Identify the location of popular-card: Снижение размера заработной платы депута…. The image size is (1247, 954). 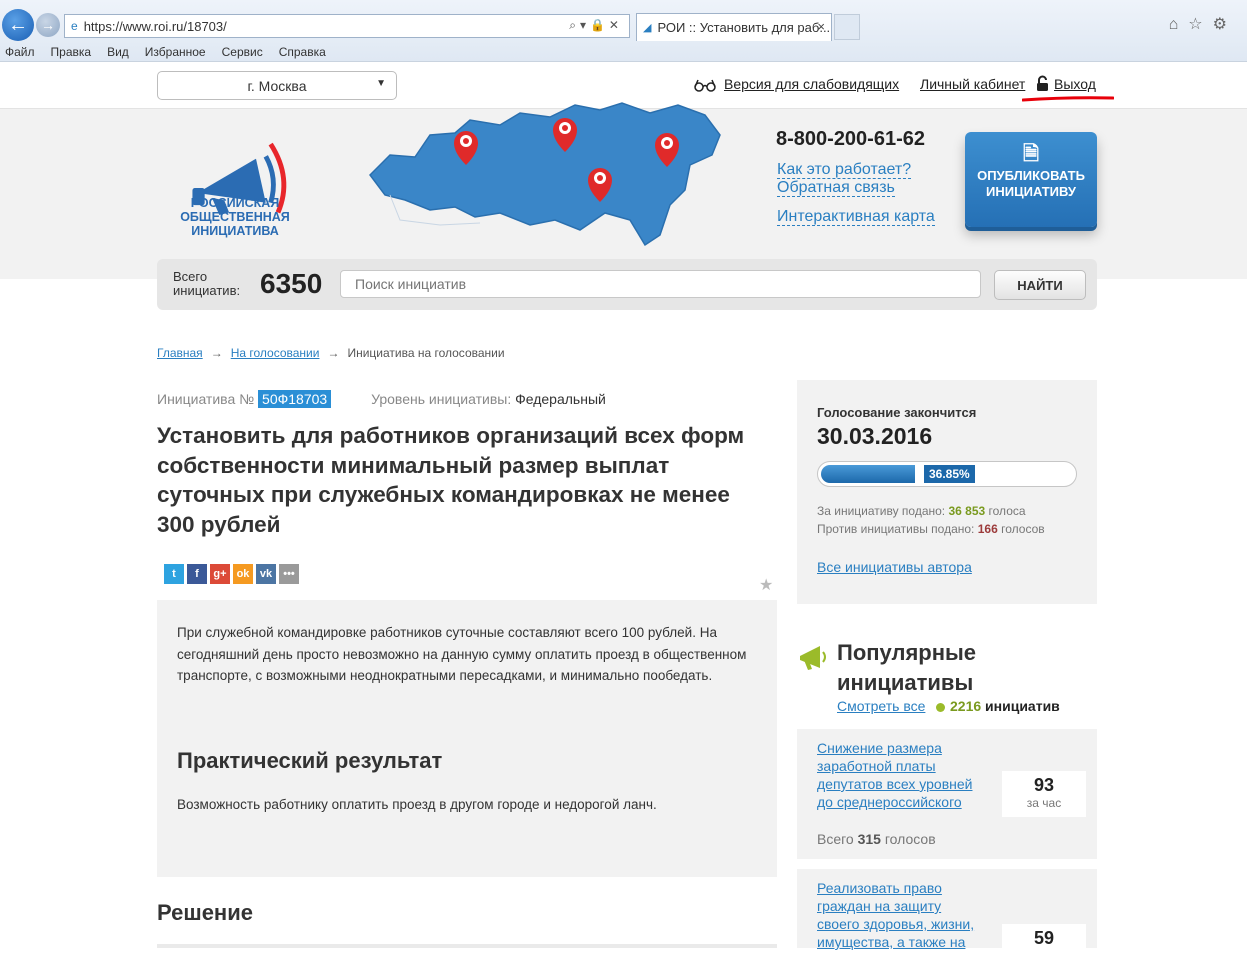
(947, 794).